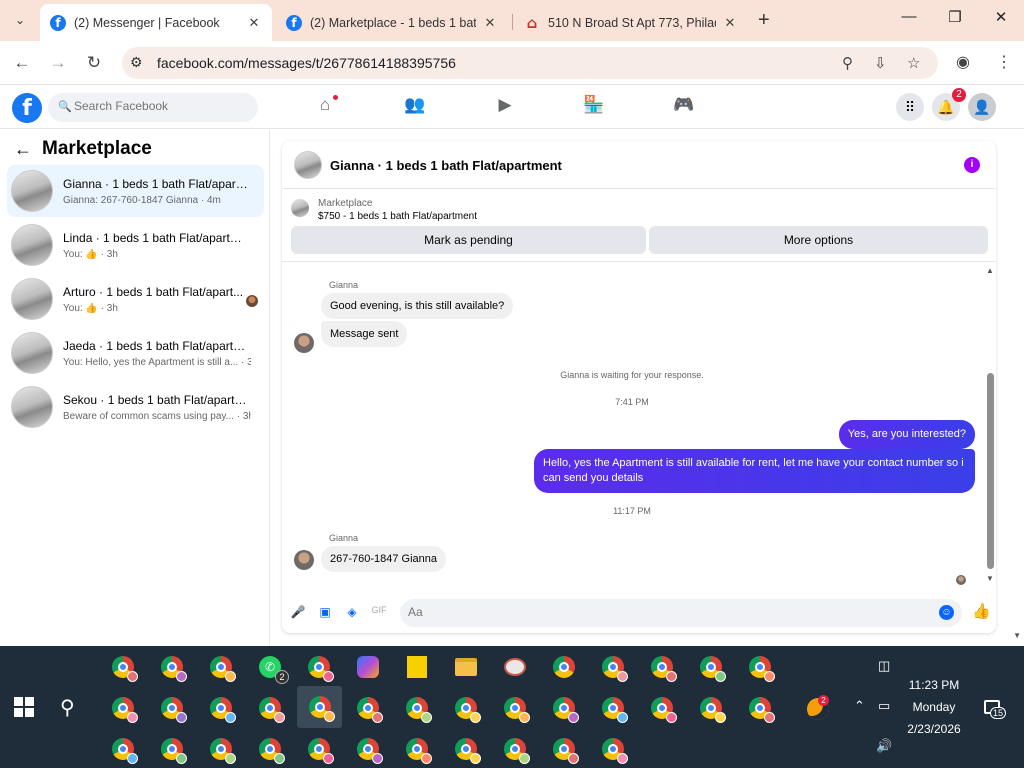  What do you see at coordinates (946, 612) in the screenshot?
I see `emoji-icon: ☺` at bounding box center [946, 612].